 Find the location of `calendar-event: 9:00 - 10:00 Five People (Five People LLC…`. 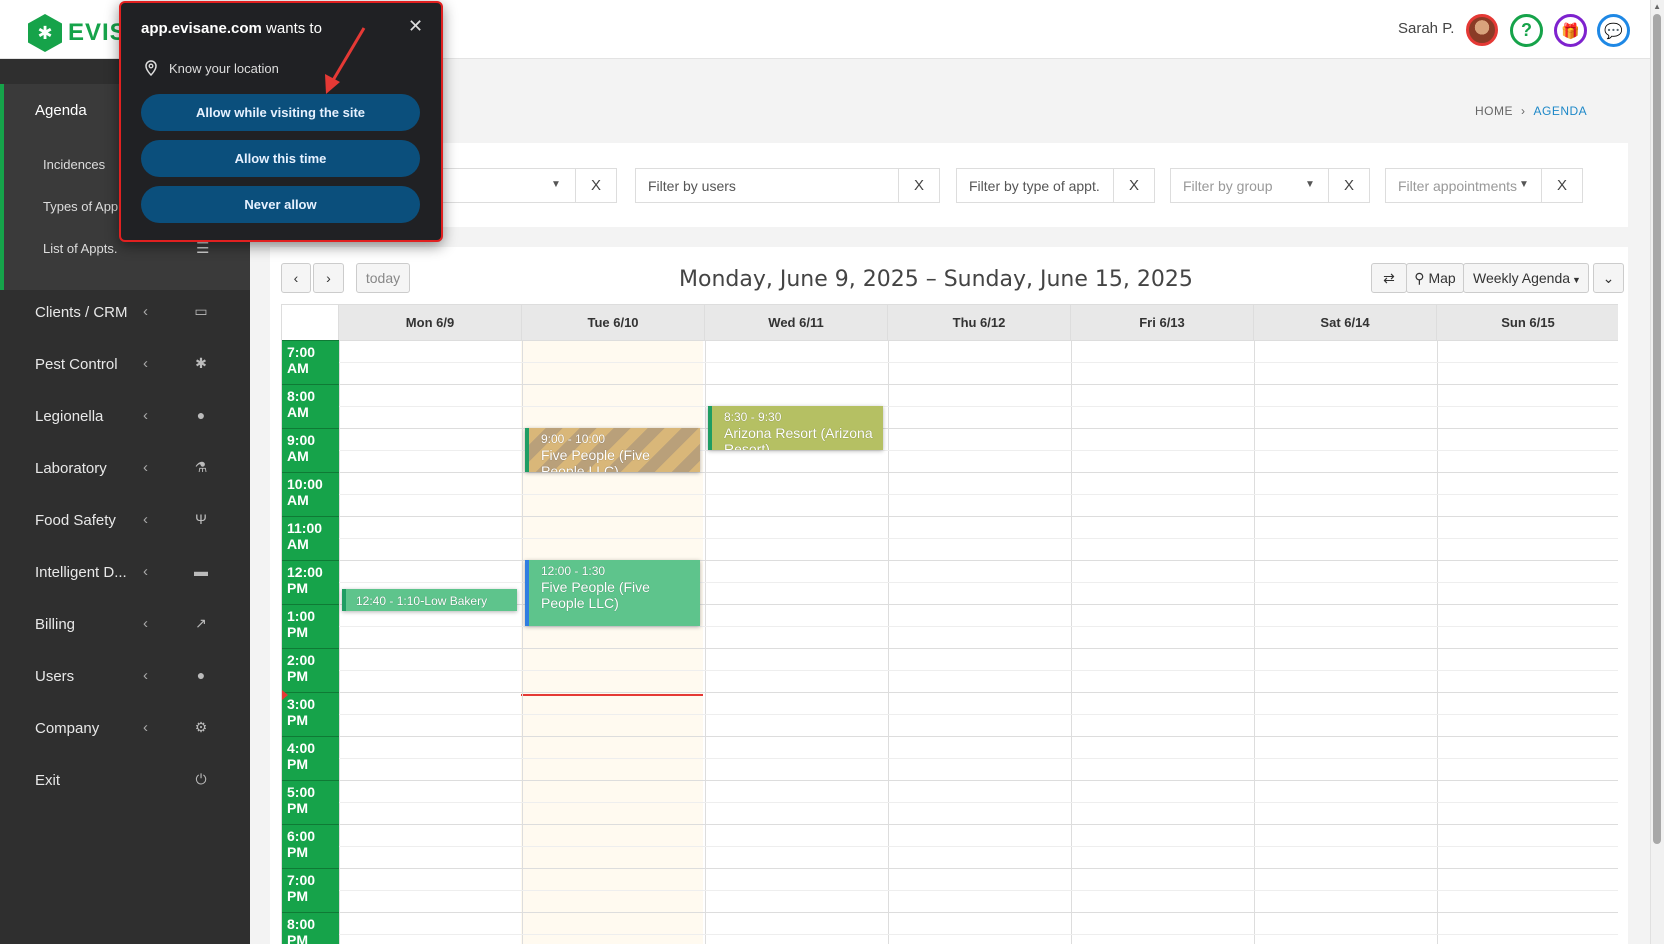

calendar-event: 9:00 - 10:00 Five People (Five People LLC… is located at coordinates (612, 450).